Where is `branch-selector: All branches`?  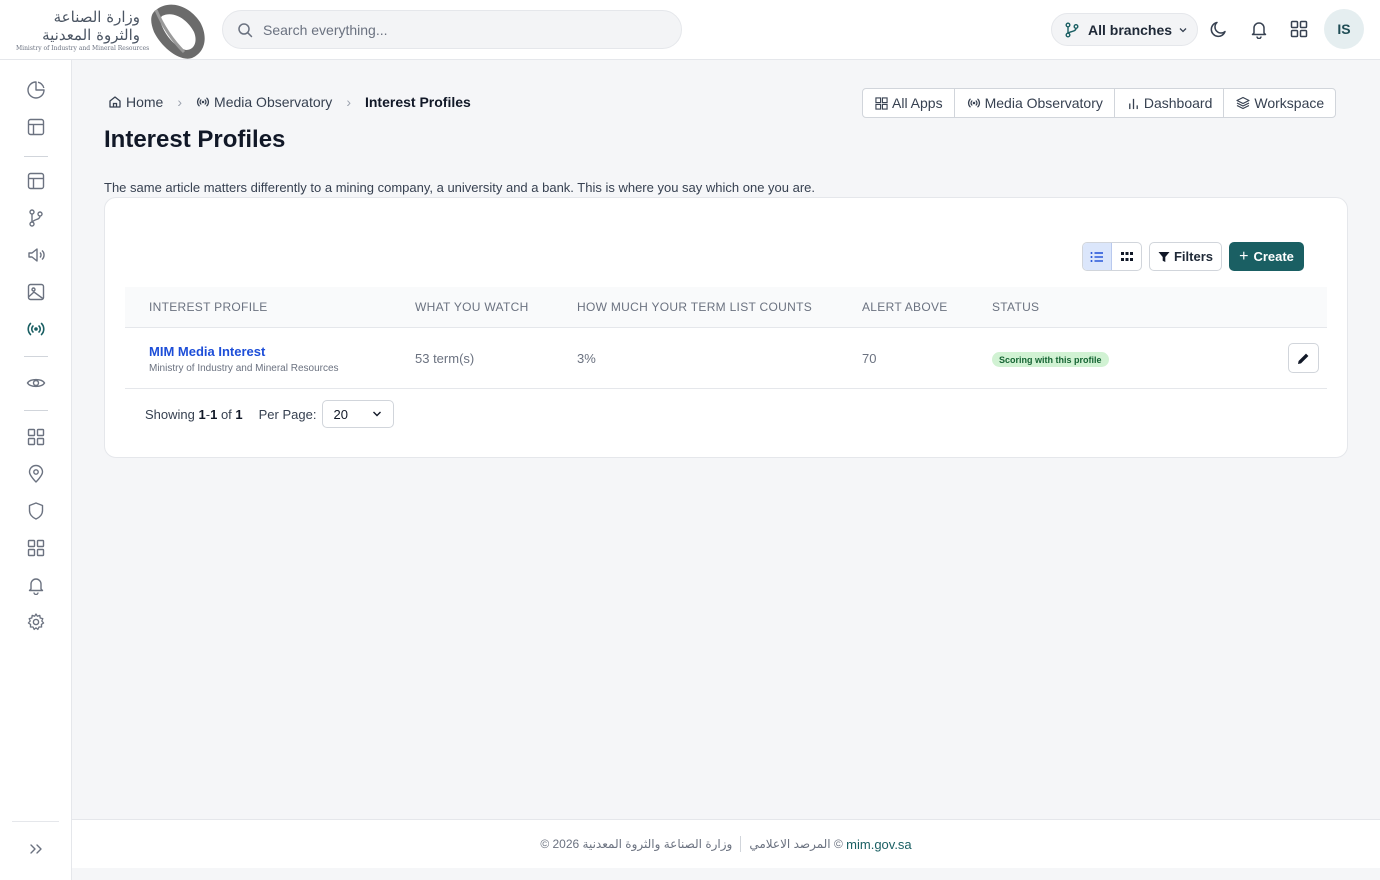
branch-selector: All branches is located at coordinates (1124, 29).